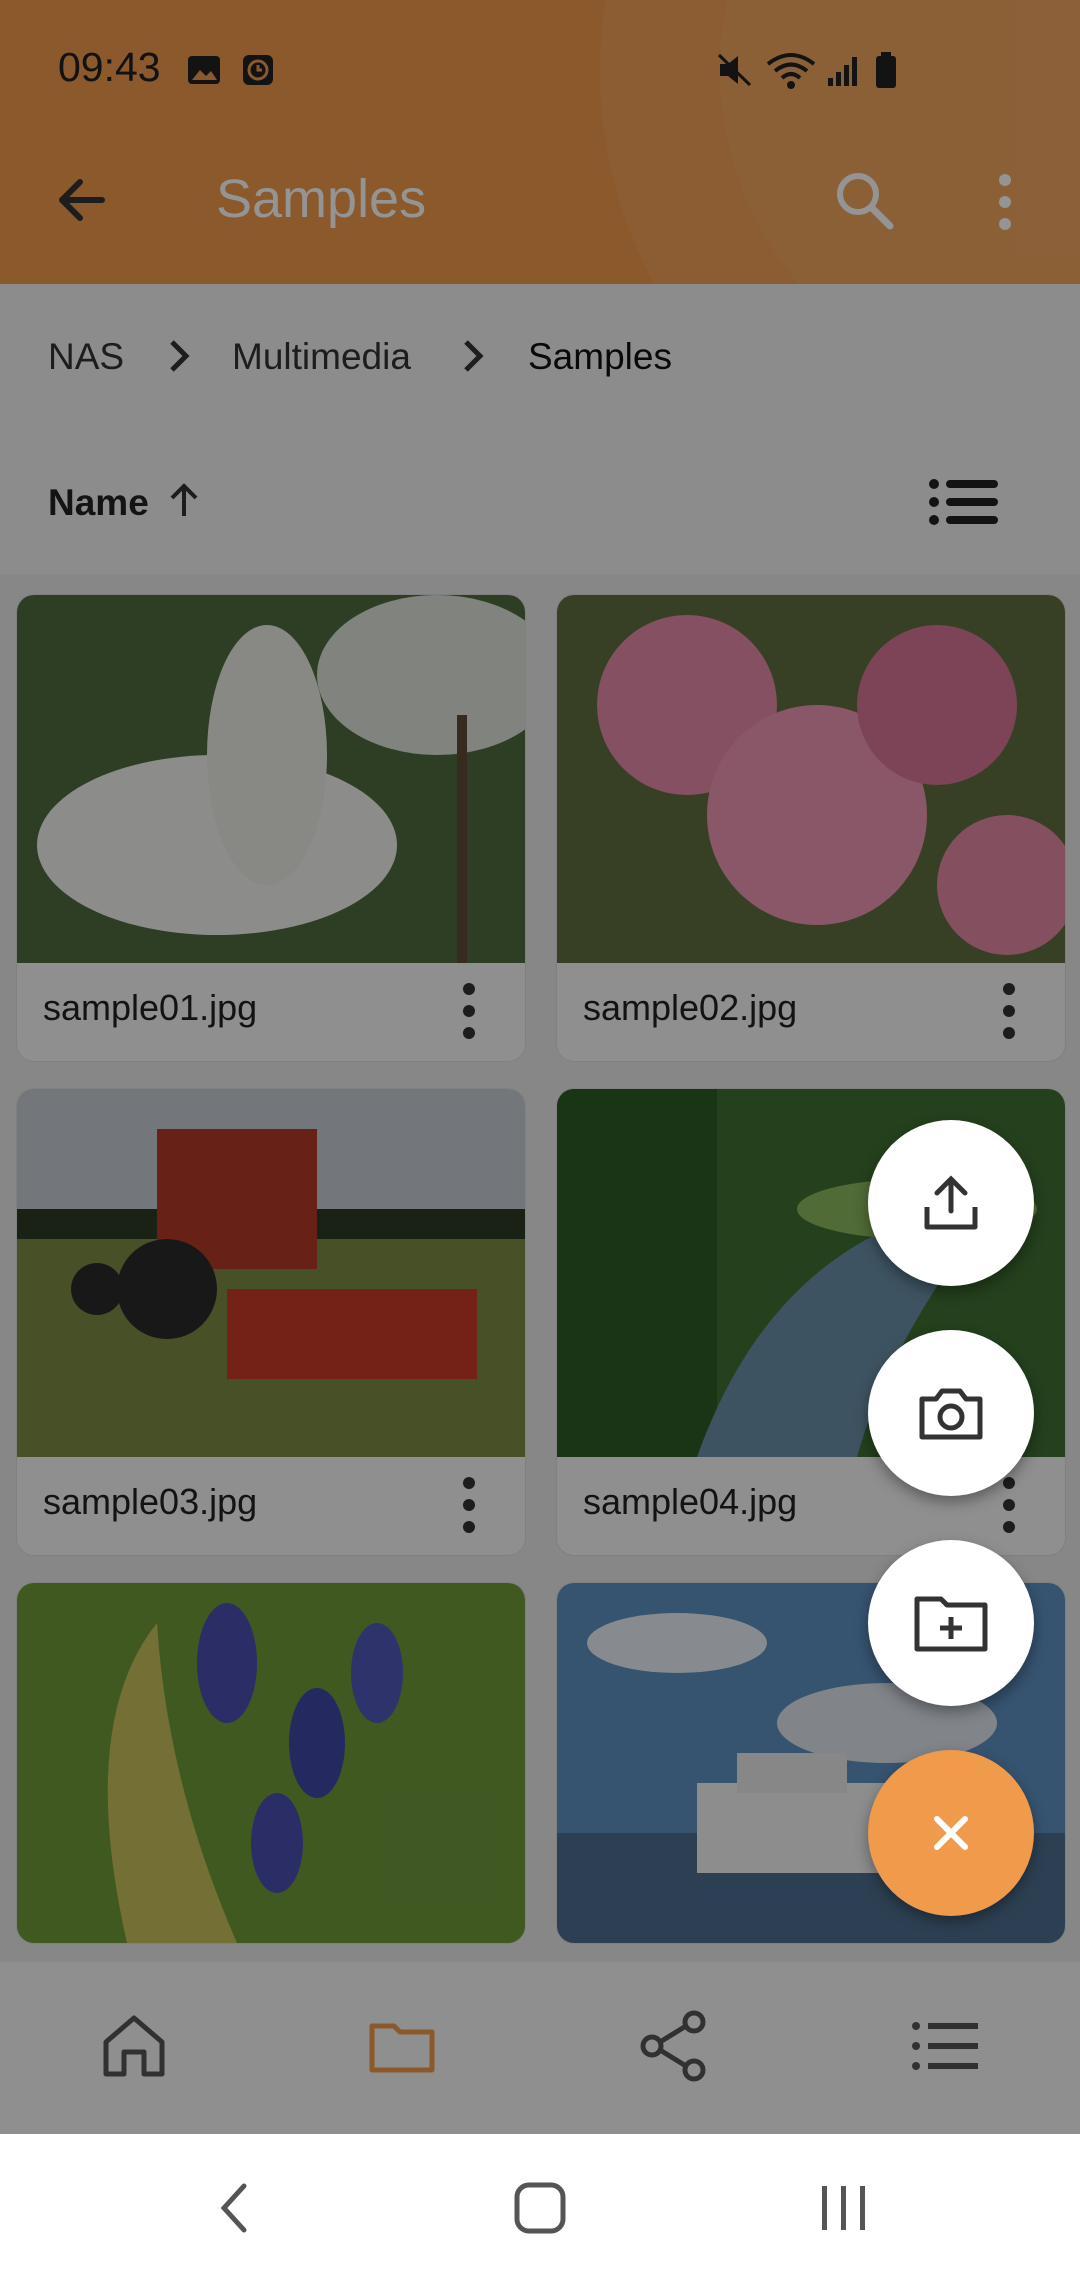  I want to click on system-navigation-bar, so click(540, 2207).